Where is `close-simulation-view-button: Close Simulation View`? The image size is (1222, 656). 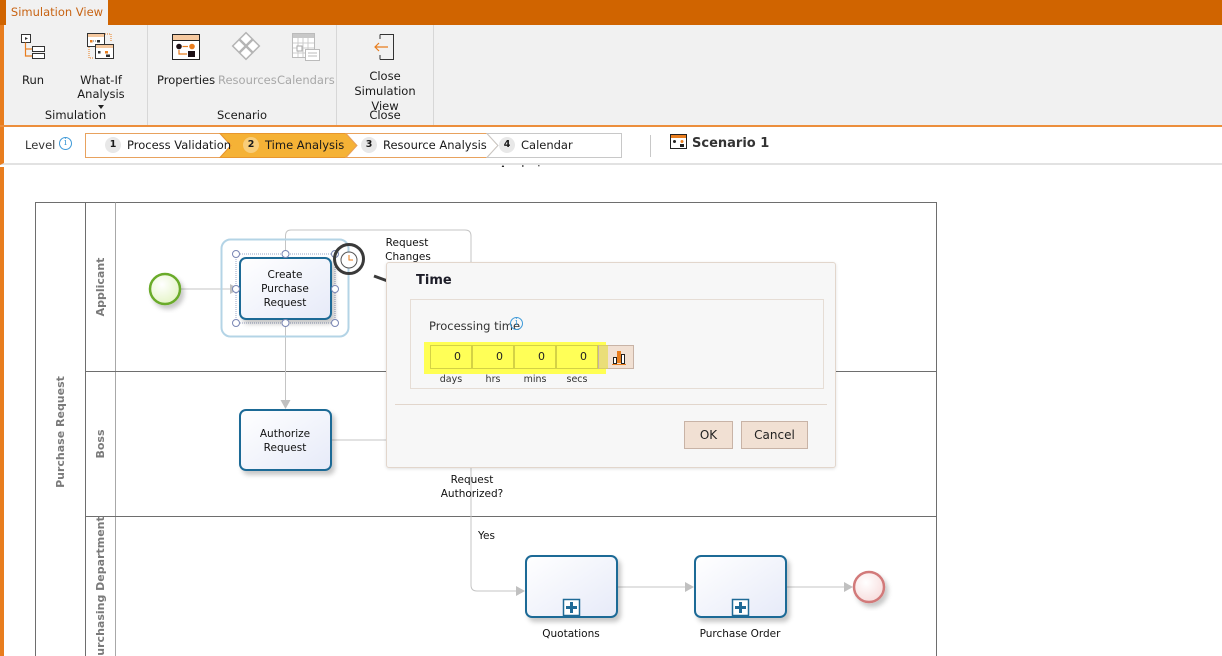 close-simulation-view-button: Close Simulation View is located at coordinates (385, 72).